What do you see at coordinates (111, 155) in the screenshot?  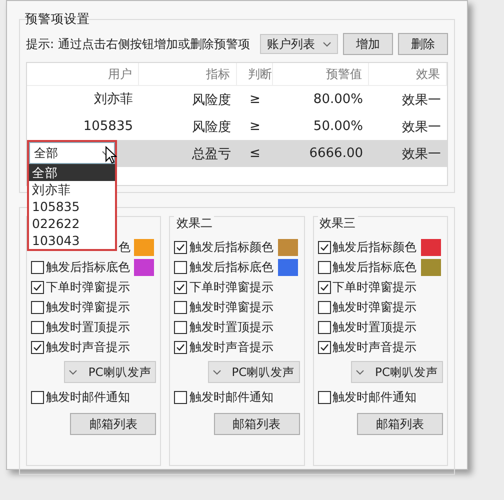 I see `mouse-cursor-icon` at bounding box center [111, 155].